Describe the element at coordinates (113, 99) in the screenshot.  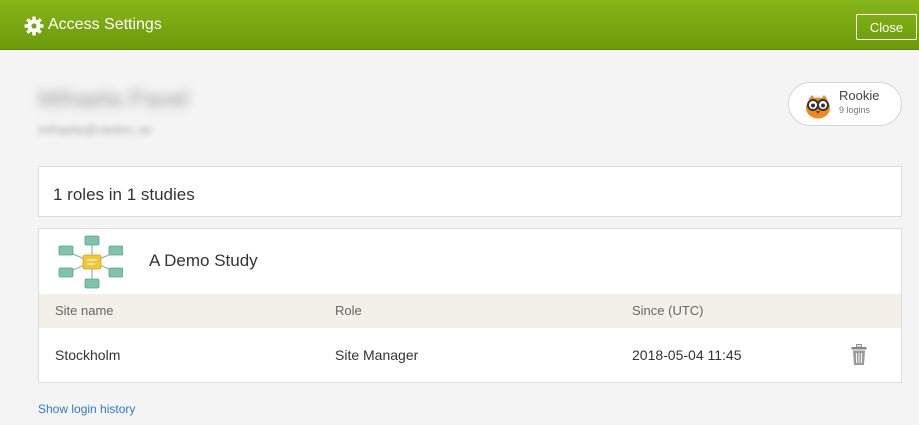
I see `user-name: Mihaela Pavel` at that location.